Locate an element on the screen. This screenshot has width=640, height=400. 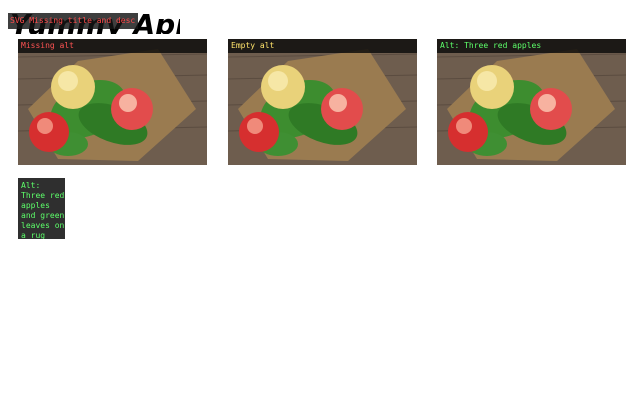
image-card-missing-alt: Missing alt is located at coordinates (112, 102).